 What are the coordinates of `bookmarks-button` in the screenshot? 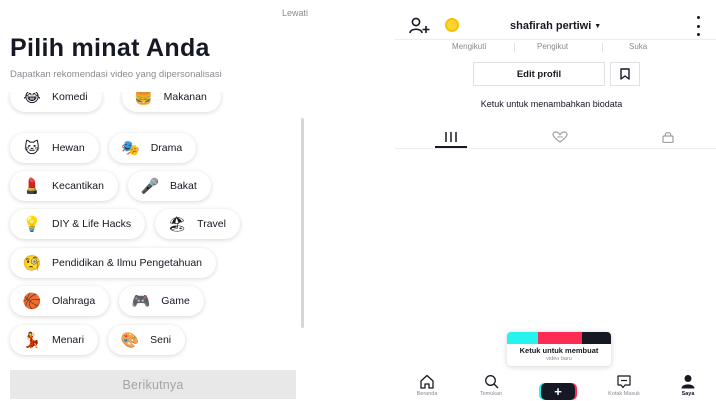 It's located at (625, 74).